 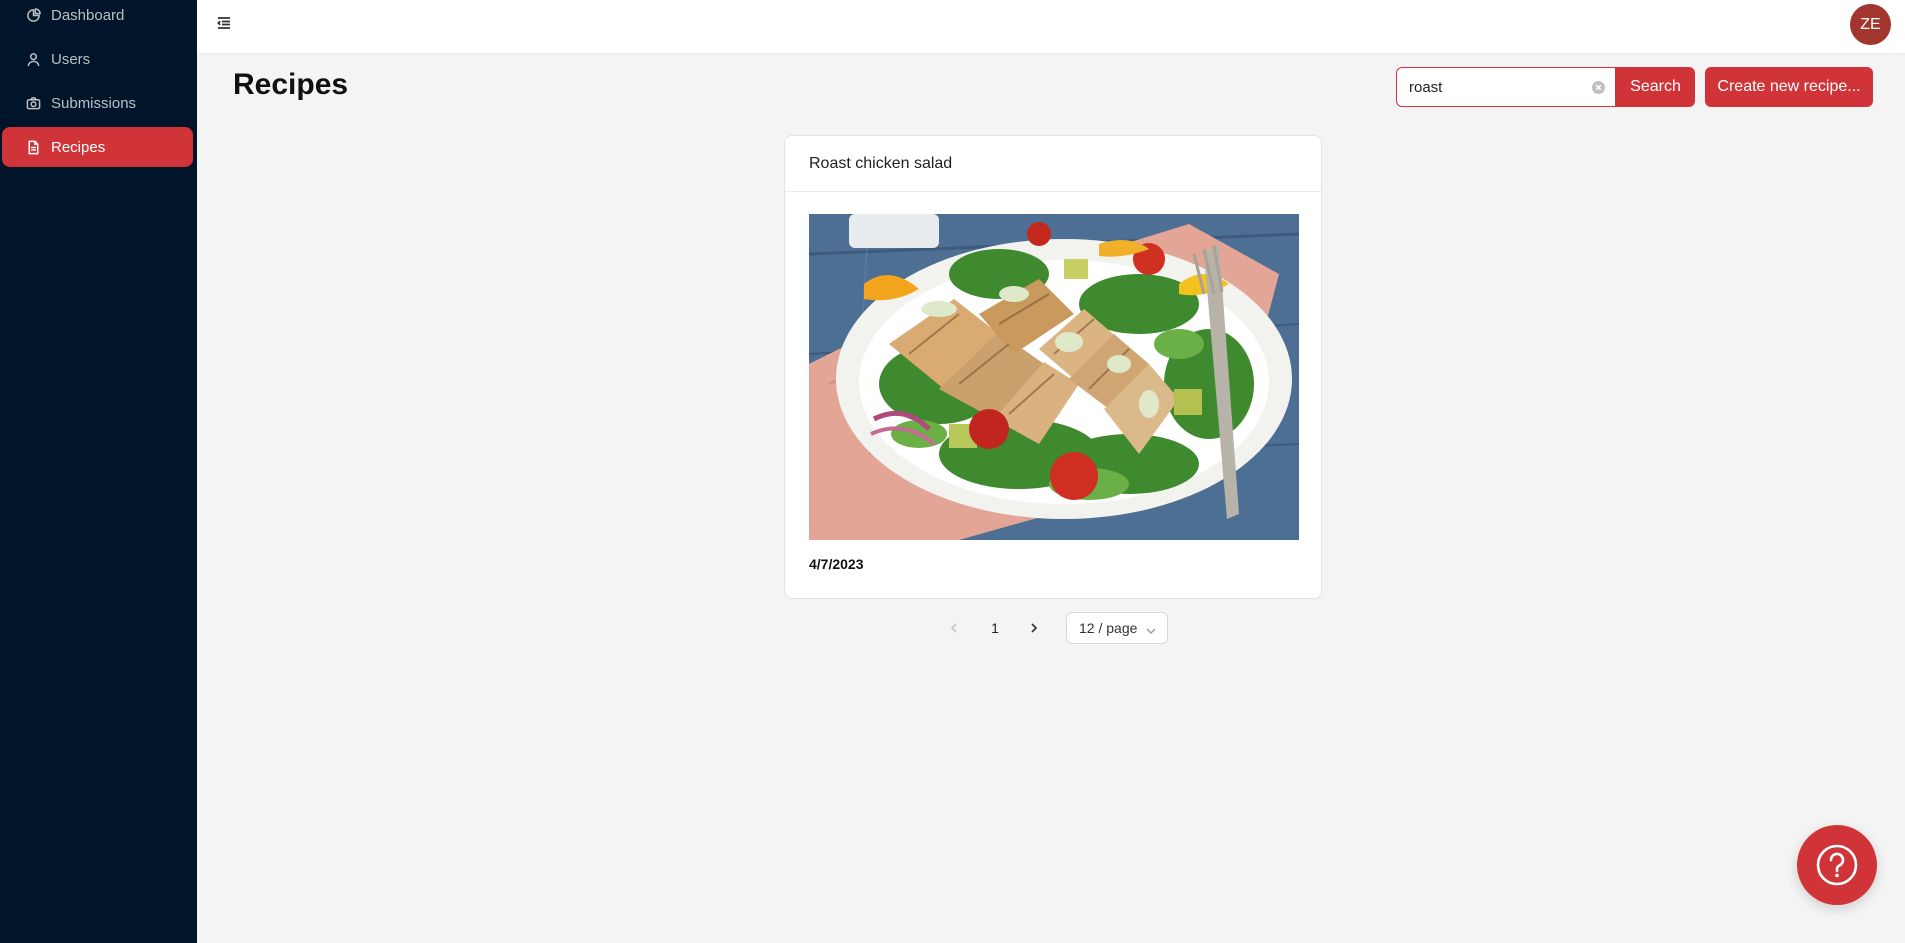 I want to click on sidebar-item-label: Recipes, so click(x=78, y=147).